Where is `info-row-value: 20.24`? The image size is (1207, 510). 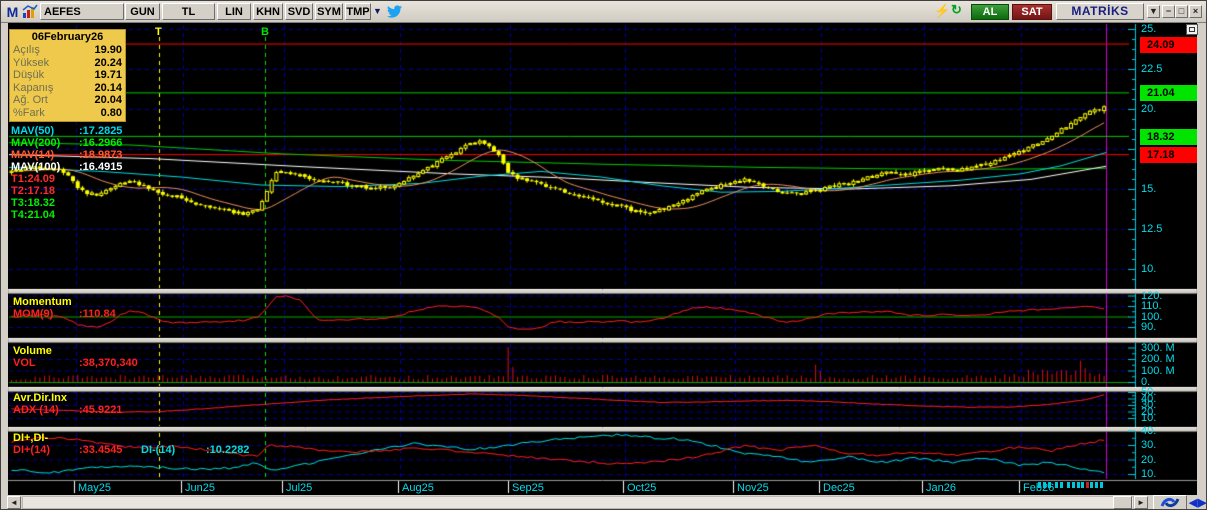 info-row-value: 20.24 is located at coordinates (108, 62).